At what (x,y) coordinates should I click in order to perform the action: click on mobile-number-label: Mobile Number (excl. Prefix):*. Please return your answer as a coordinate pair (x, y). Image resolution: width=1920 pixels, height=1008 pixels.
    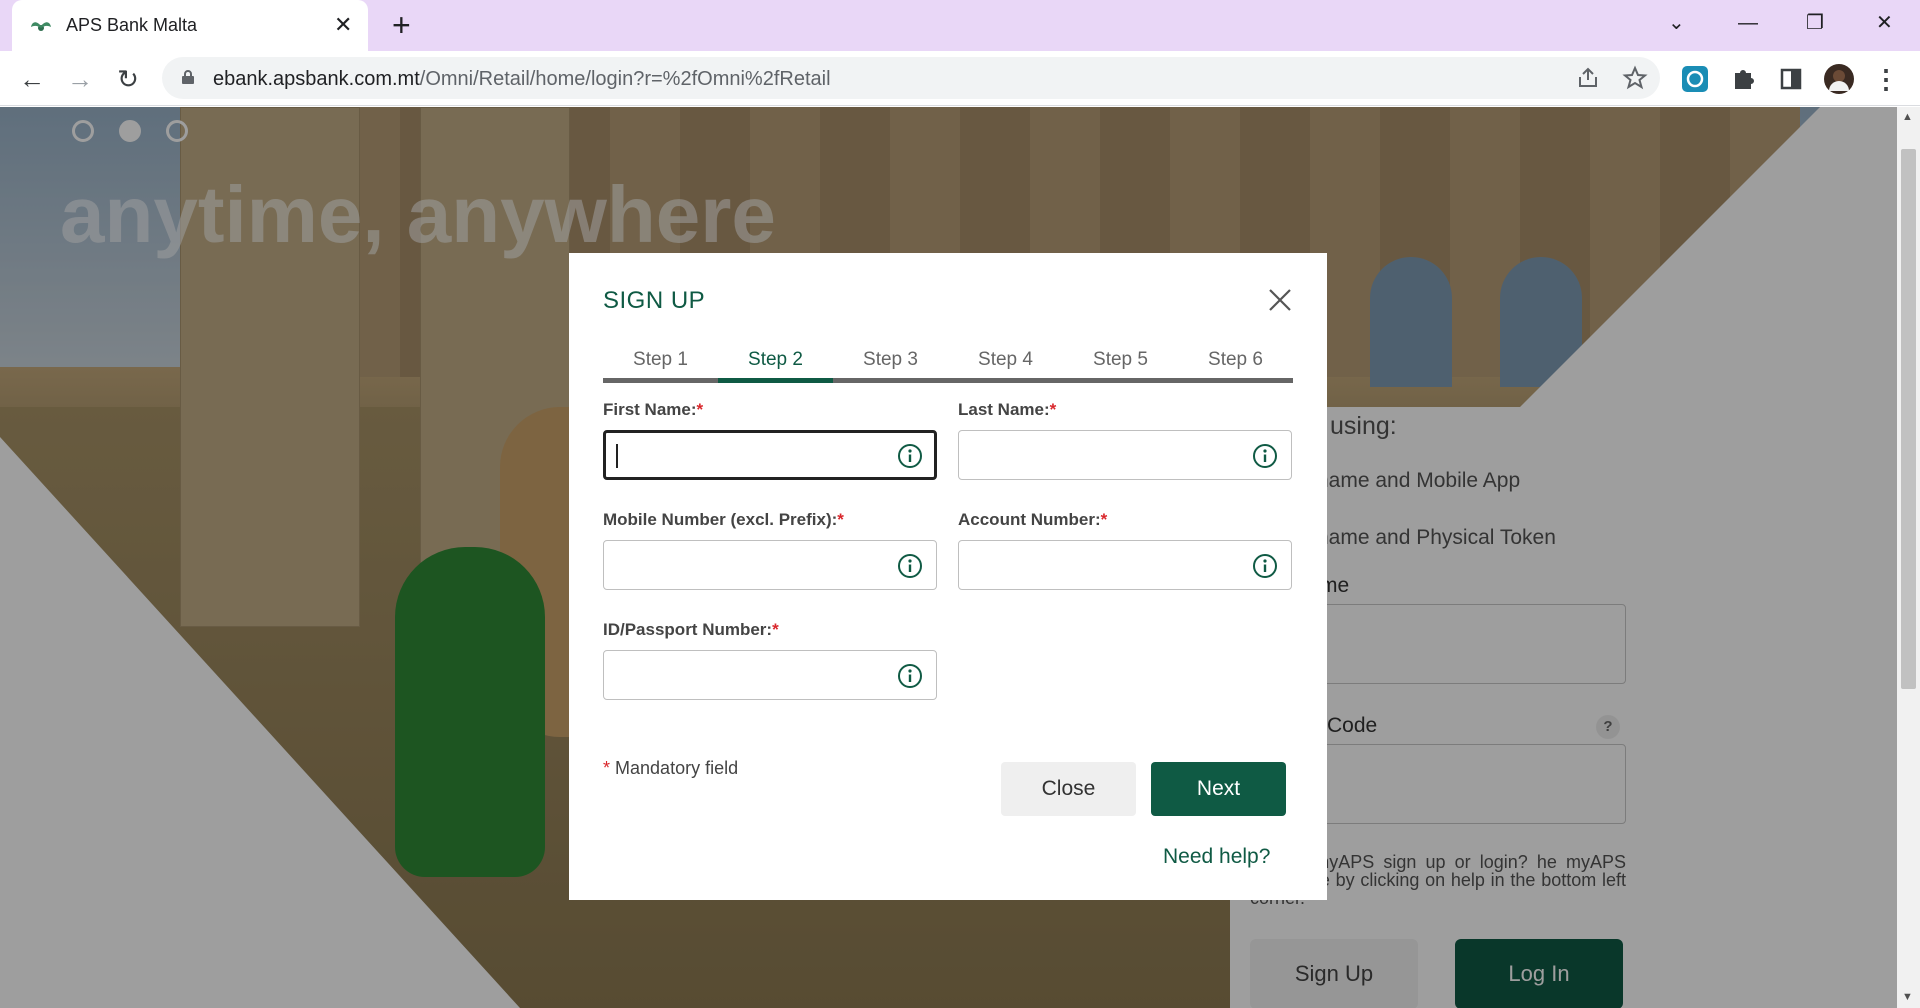
    Looking at the image, I should click on (723, 519).